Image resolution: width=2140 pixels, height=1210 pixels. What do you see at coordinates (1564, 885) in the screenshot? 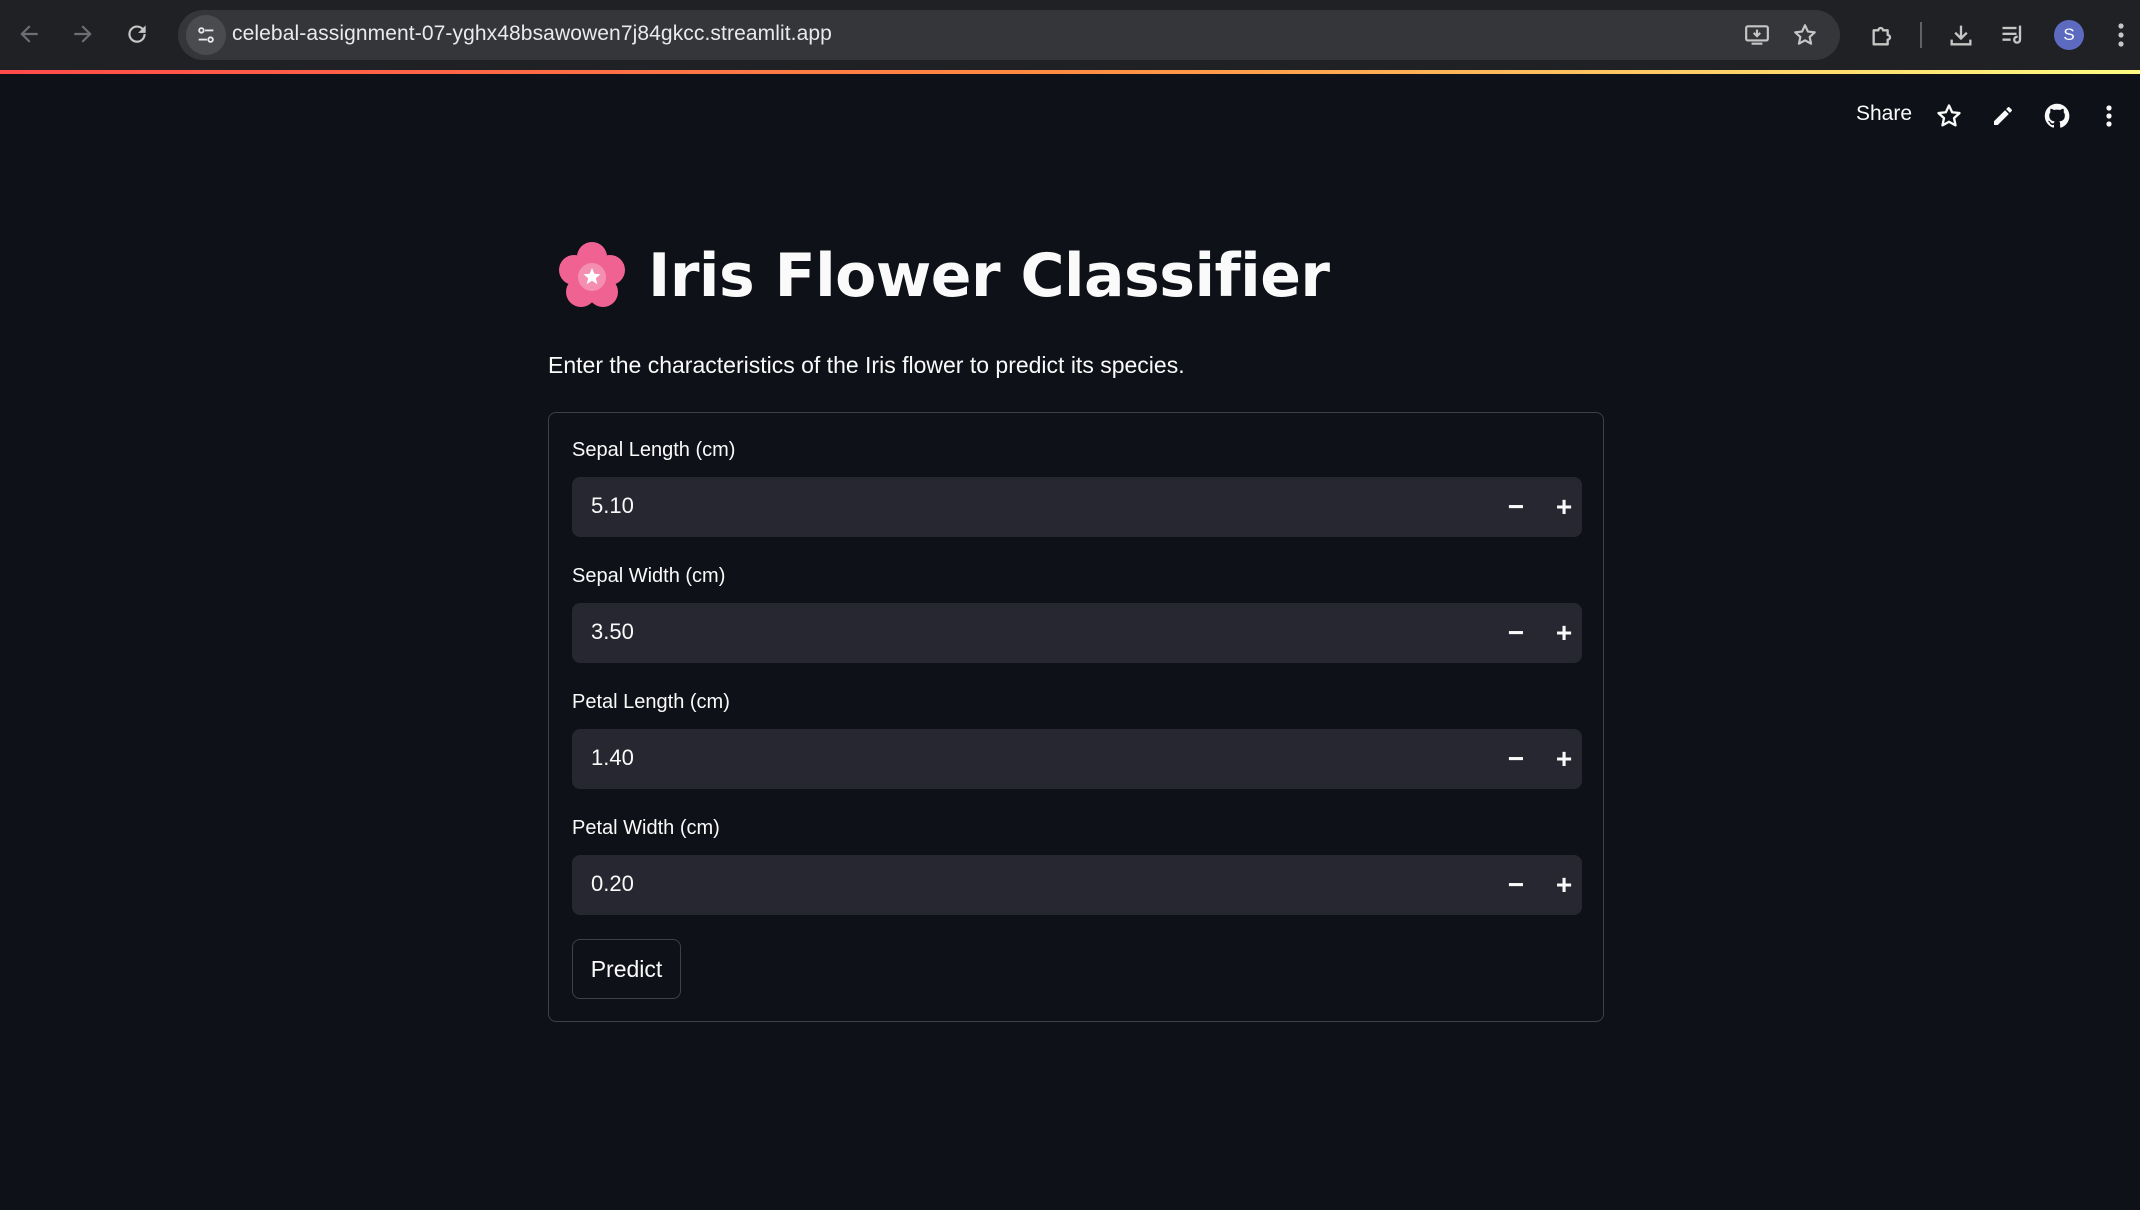
I see `petal-width-increment-button: +` at bounding box center [1564, 885].